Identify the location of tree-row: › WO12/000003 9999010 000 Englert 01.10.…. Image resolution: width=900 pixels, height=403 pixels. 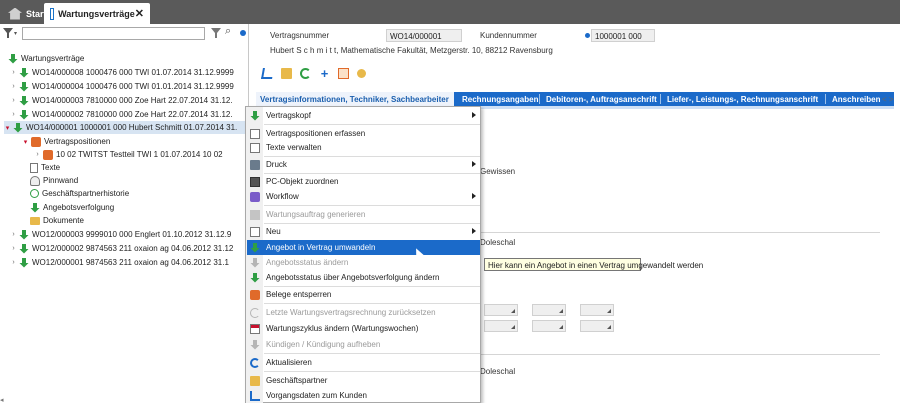
(120, 234).